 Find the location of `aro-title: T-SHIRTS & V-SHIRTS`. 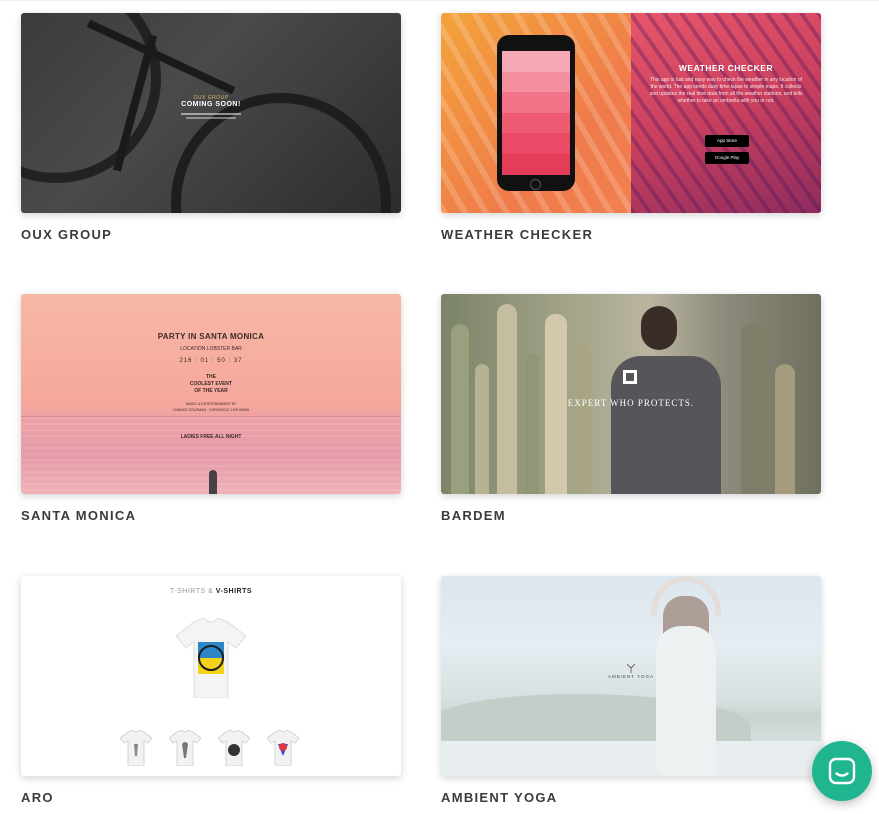

aro-title: T-SHIRTS & V-SHIRTS is located at coordinates (211, 591).